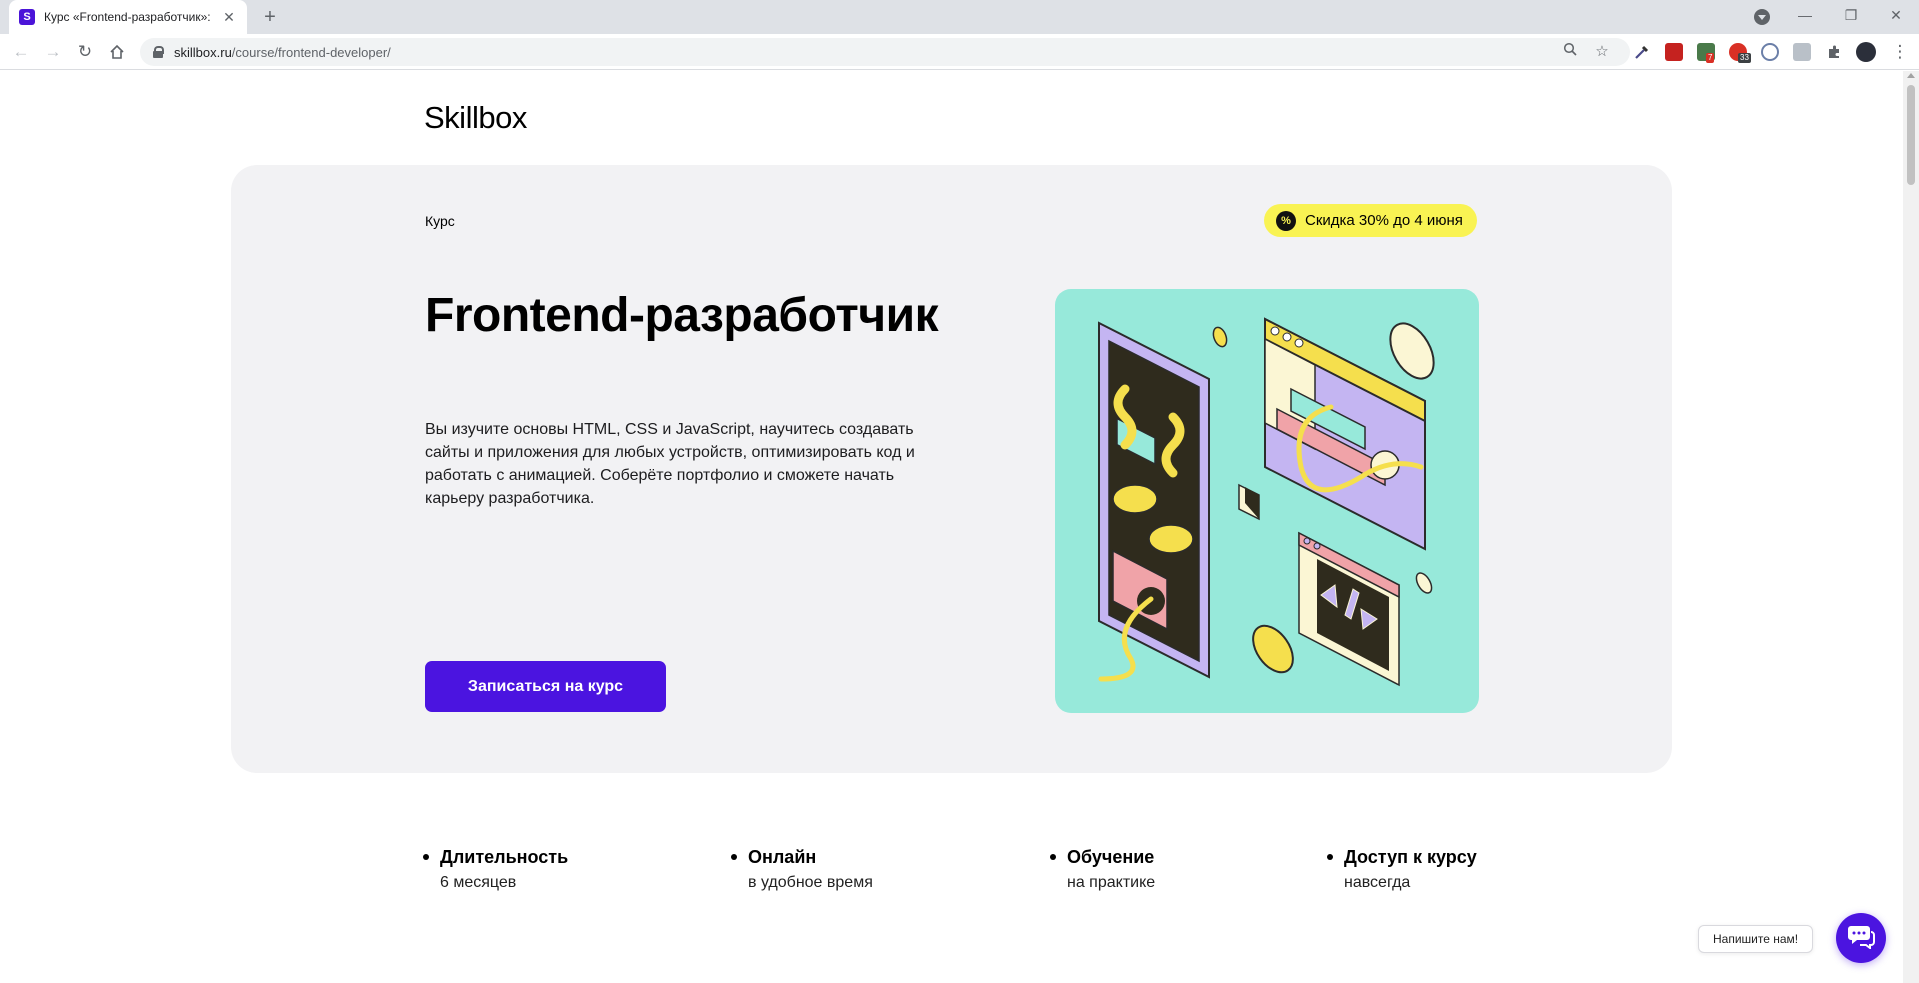  What do you see at coordinates (1911, 75) in the screenshot?
I see `scroll-up-icon` at bounding box center [1911, 75].